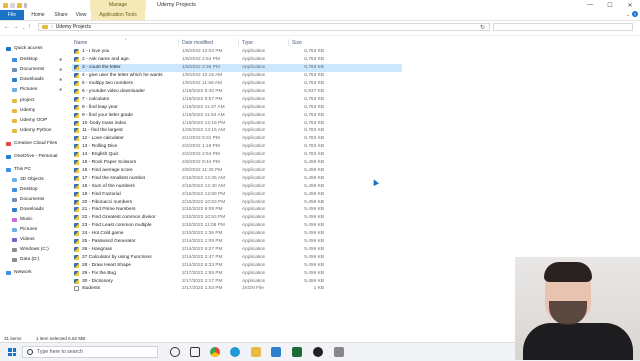 This screenshot has width=640, height=361. Describe the element at coordinates (99, 139) in the screenshot. I see `file-name-cell: 12 - Love calculator` at that location.